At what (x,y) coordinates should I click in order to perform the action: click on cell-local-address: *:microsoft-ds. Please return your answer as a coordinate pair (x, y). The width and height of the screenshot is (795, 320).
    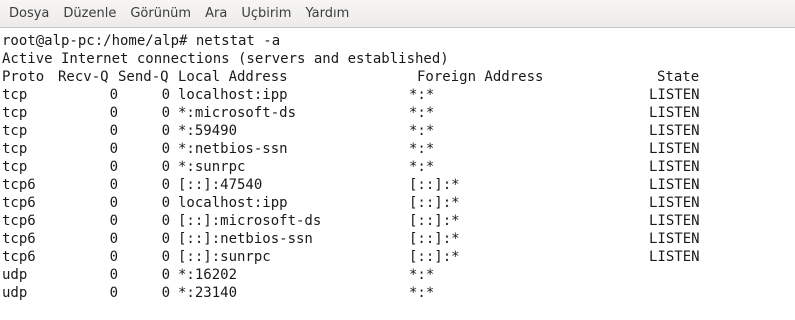
    Looking at the image, I should click on (237, 113).